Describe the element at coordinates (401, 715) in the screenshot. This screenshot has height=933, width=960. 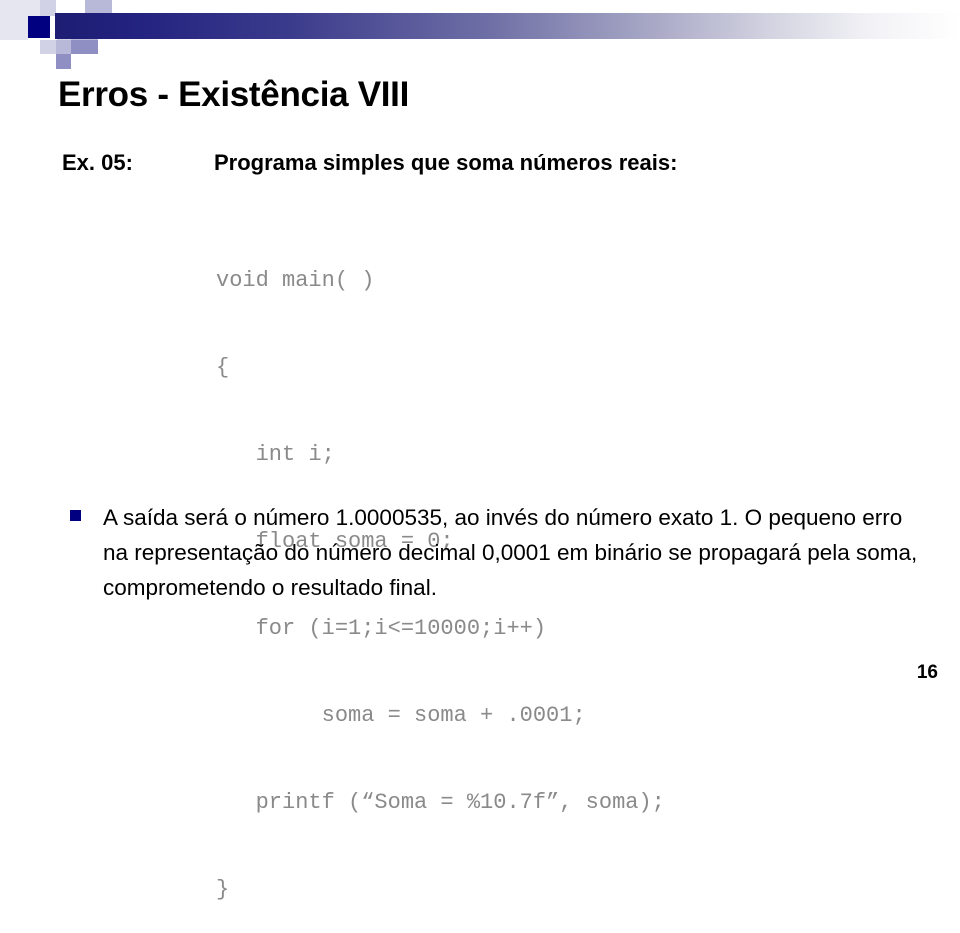
I see `code-line: soma = soma + .0001;` at that location.